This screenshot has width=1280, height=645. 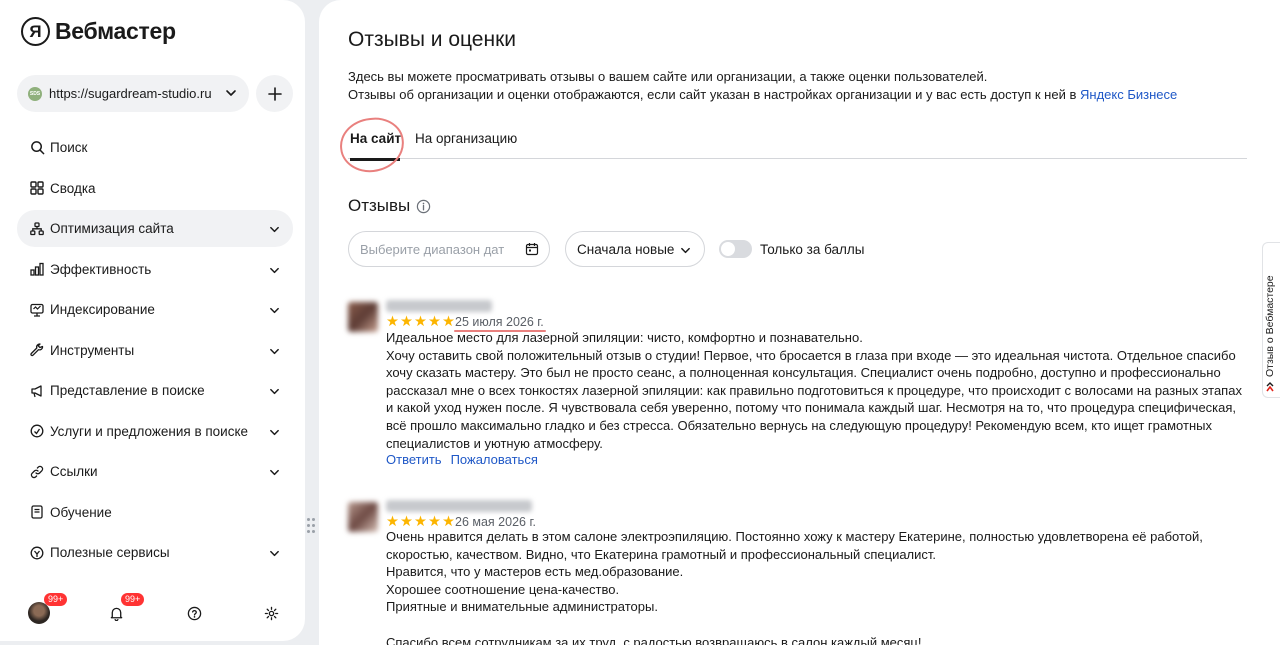 I want to click on sidebar-item-label: Обучение, so click(x=81, y=512).